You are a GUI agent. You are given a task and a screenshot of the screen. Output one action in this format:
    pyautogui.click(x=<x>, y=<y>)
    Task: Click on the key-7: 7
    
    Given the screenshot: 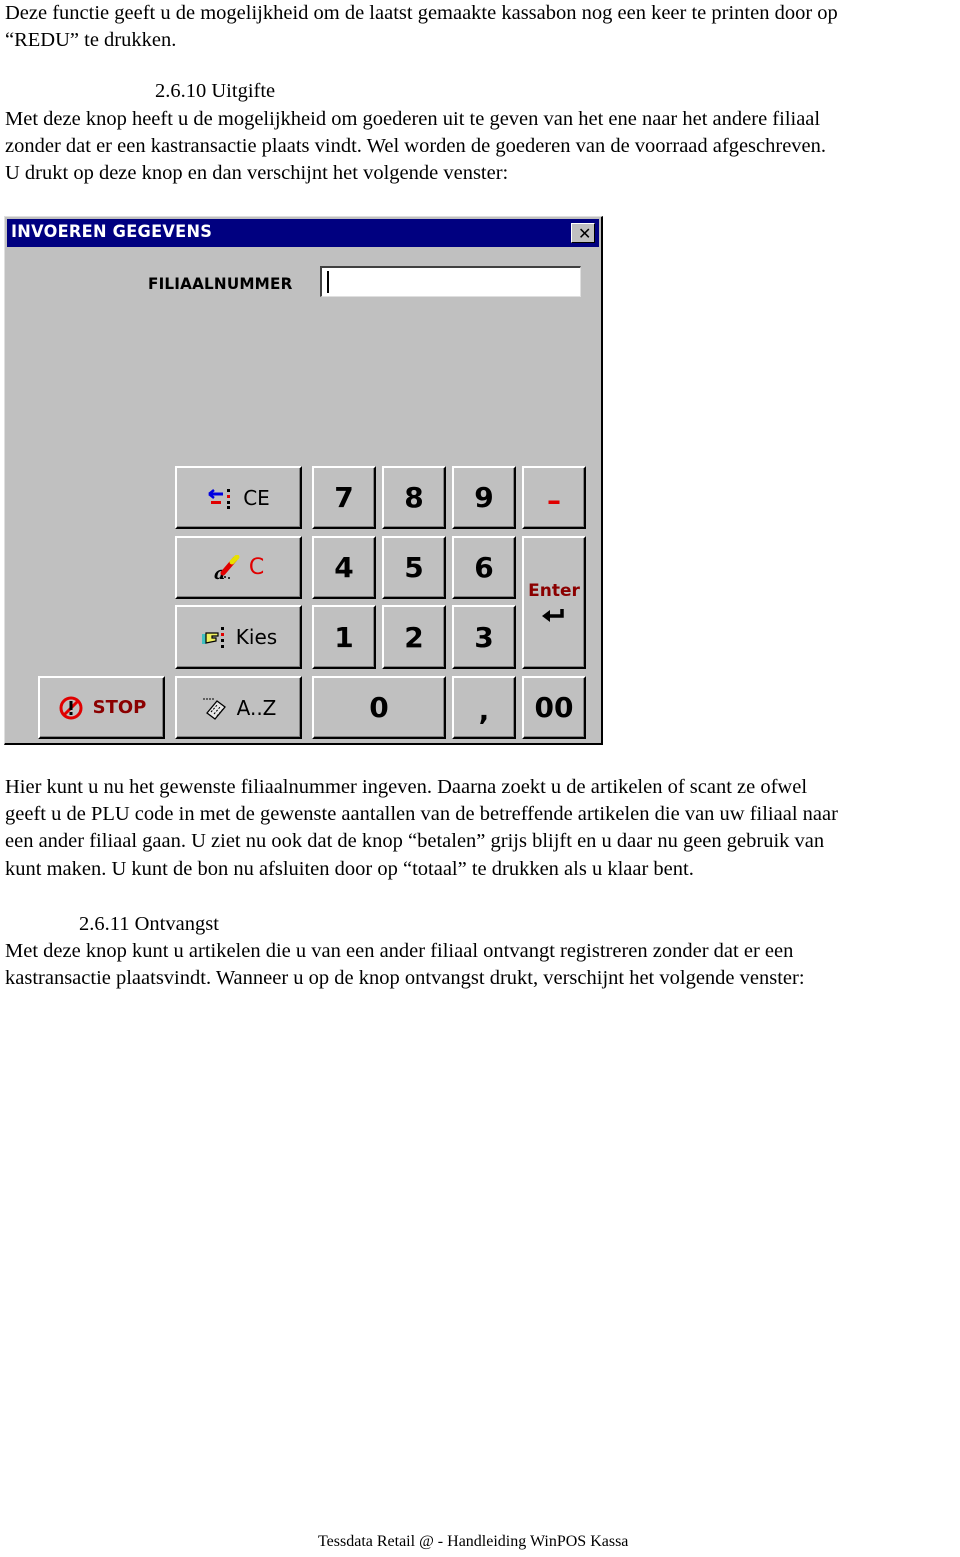 What is the action you would take?
    pyautogui.click(x=344, y=497)
    